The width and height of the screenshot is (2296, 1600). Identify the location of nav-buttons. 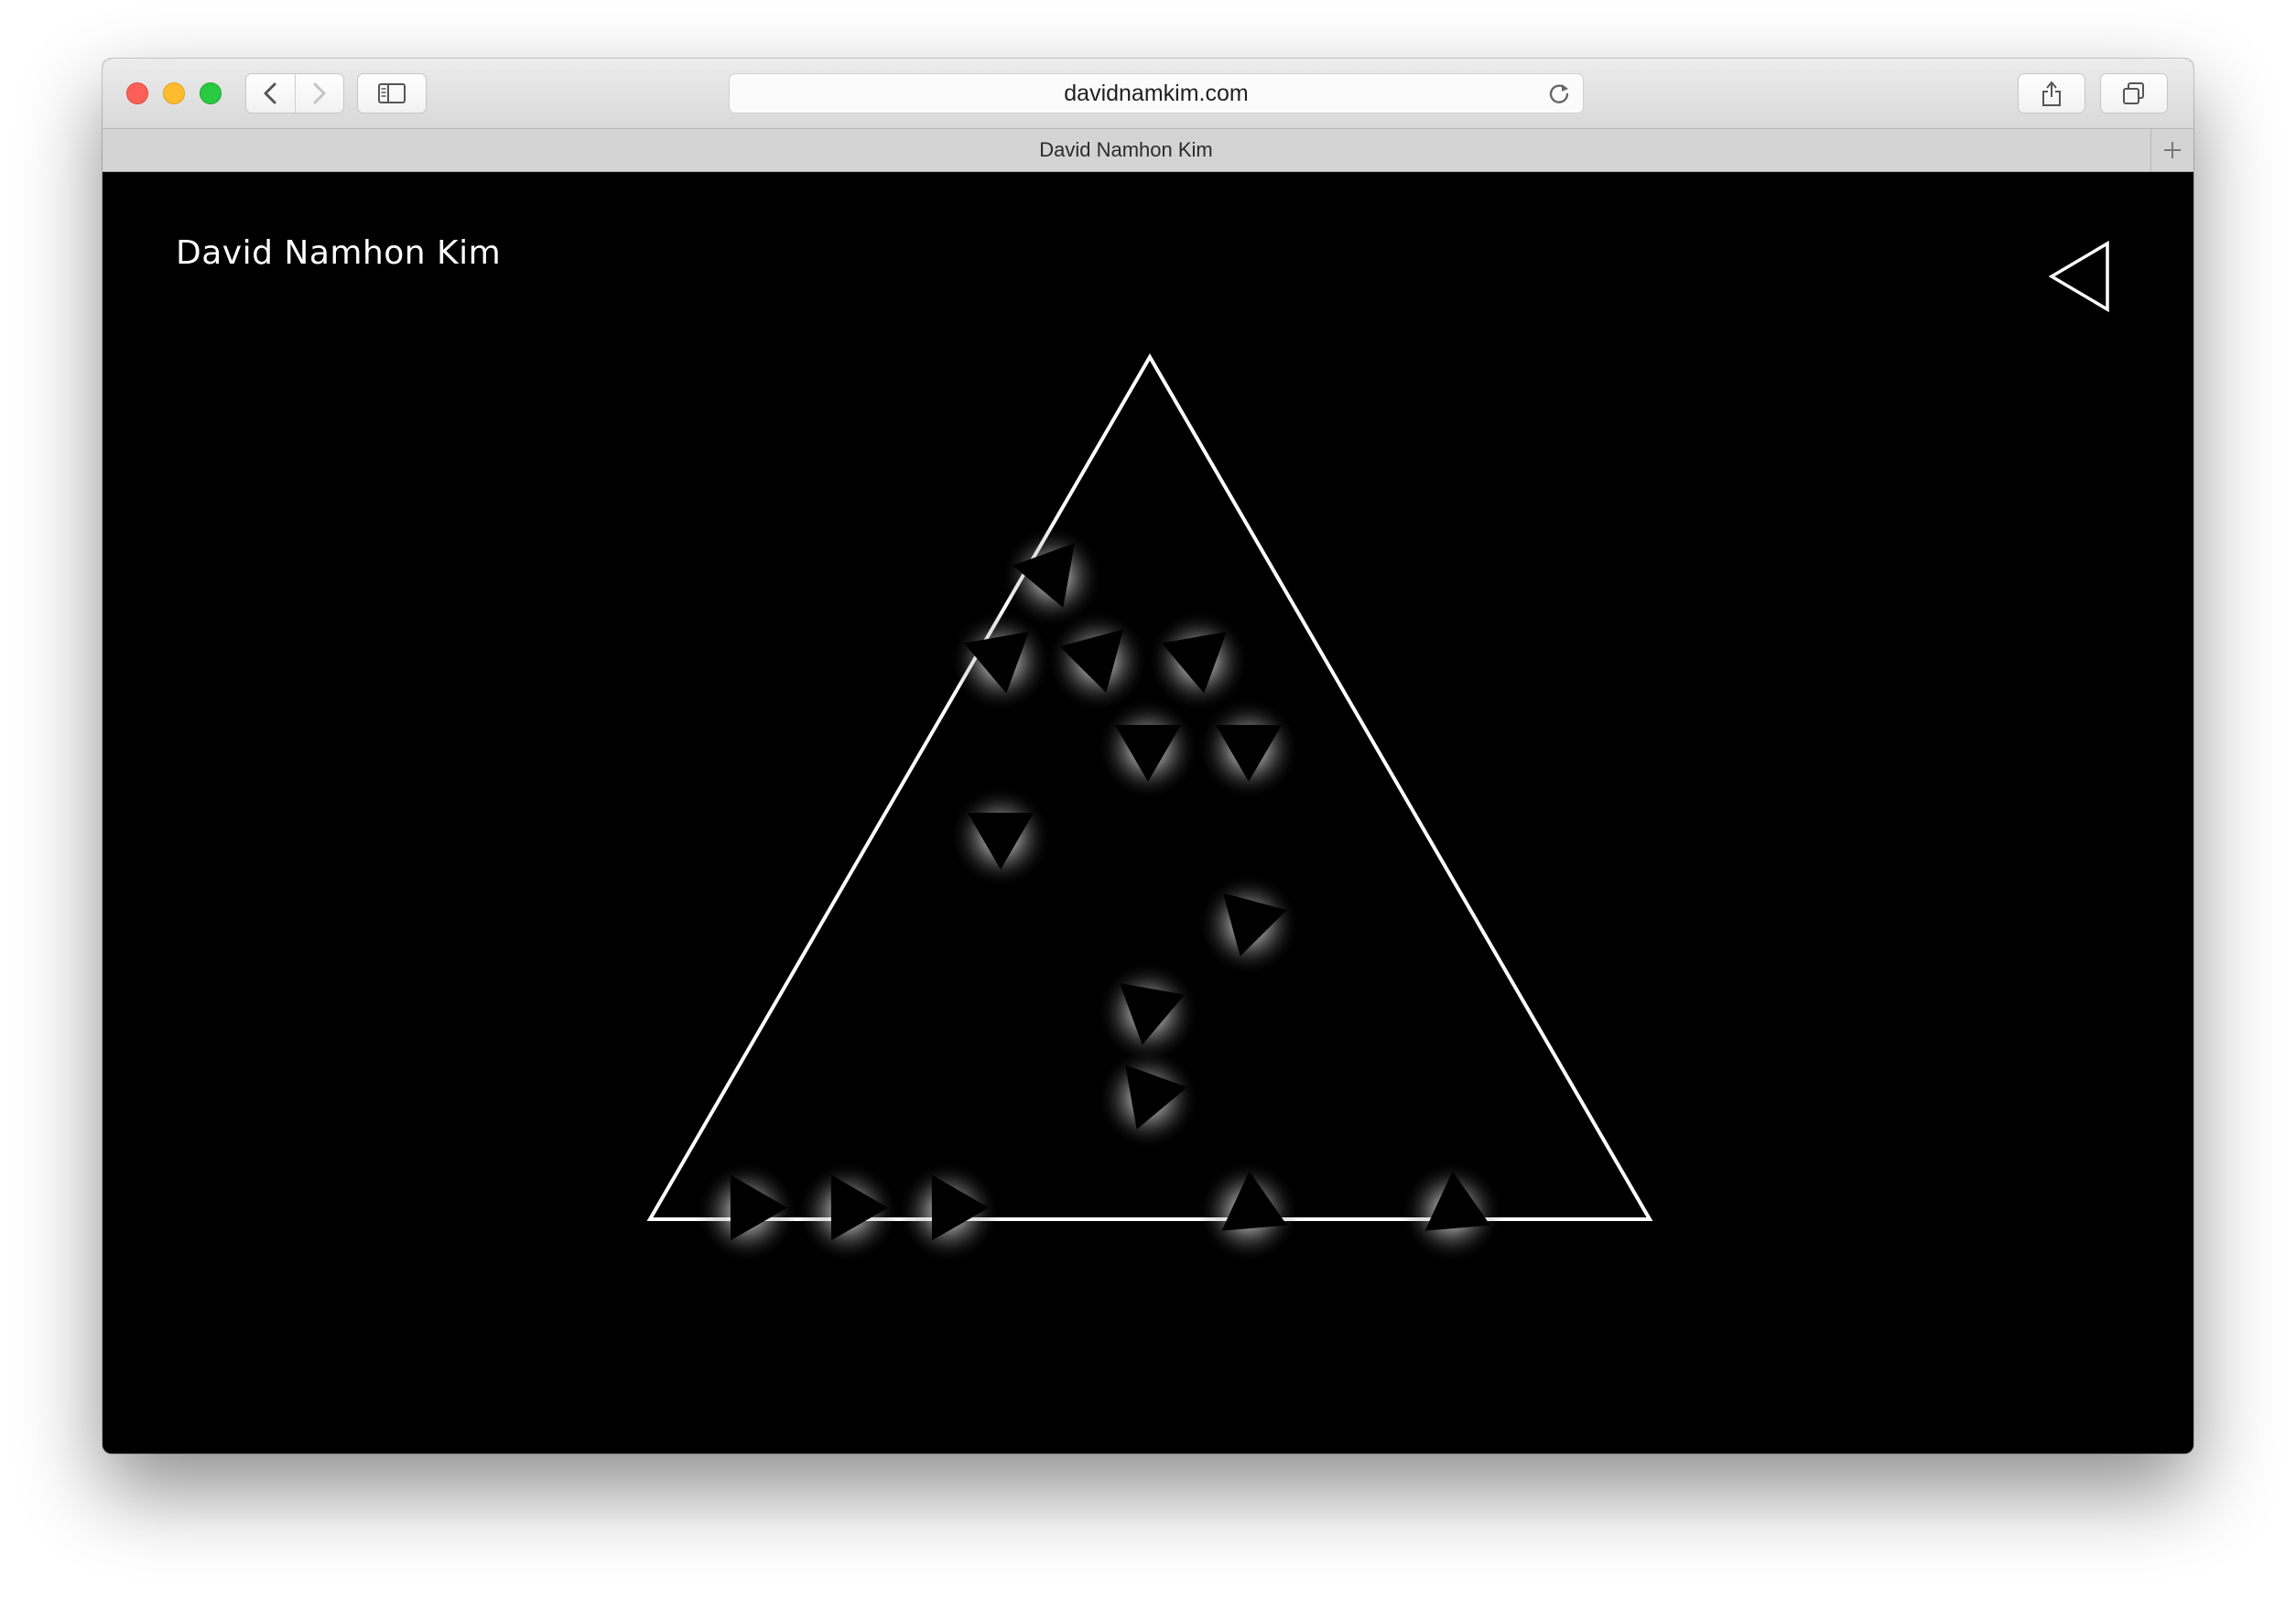
(294, 94).